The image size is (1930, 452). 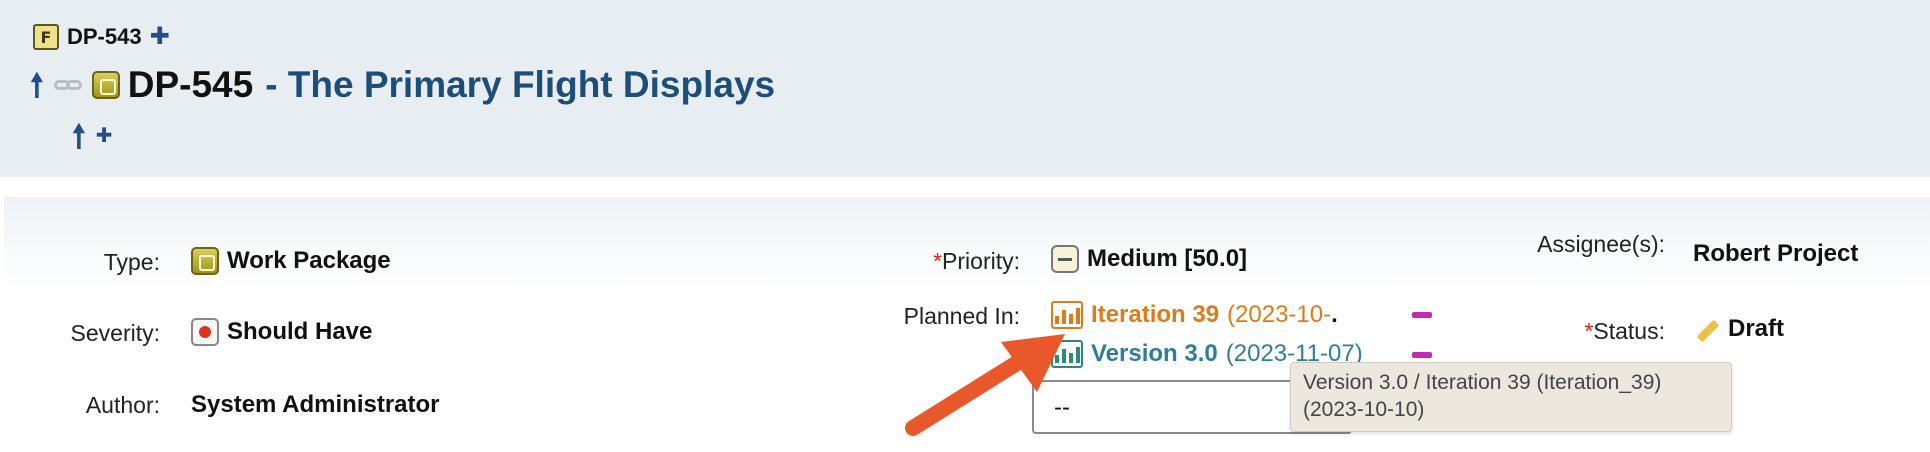 I want to click on status-label-text: Status:, so click(x=1629, y=331).